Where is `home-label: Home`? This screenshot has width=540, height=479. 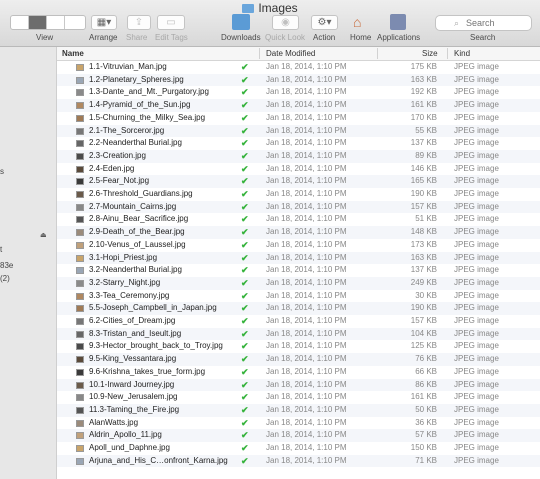 home-label: Home is located at coordinates (360, 37).